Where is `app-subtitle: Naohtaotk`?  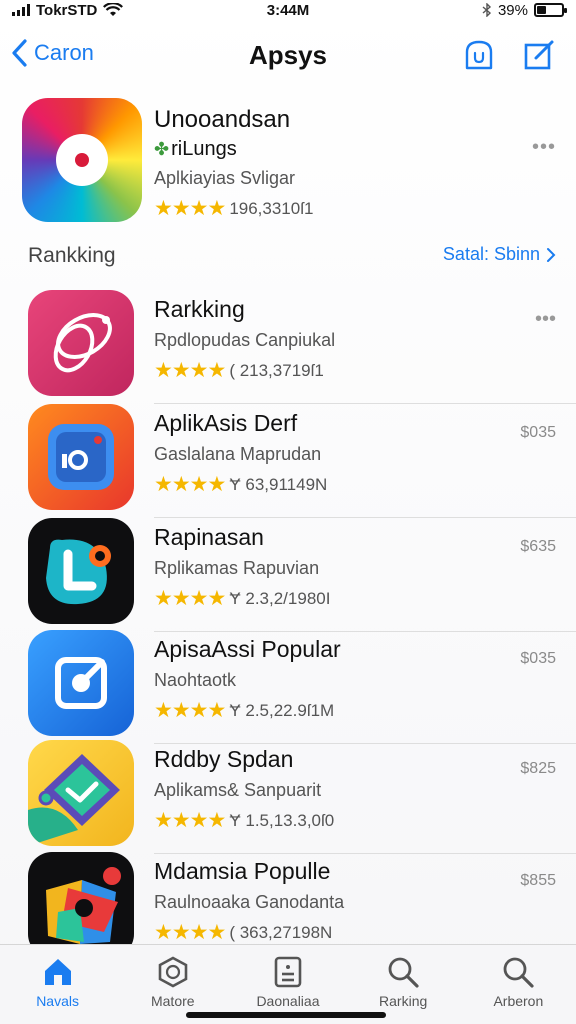 app-subtitle: Naohtaotk is located at coordinates (195, 680).